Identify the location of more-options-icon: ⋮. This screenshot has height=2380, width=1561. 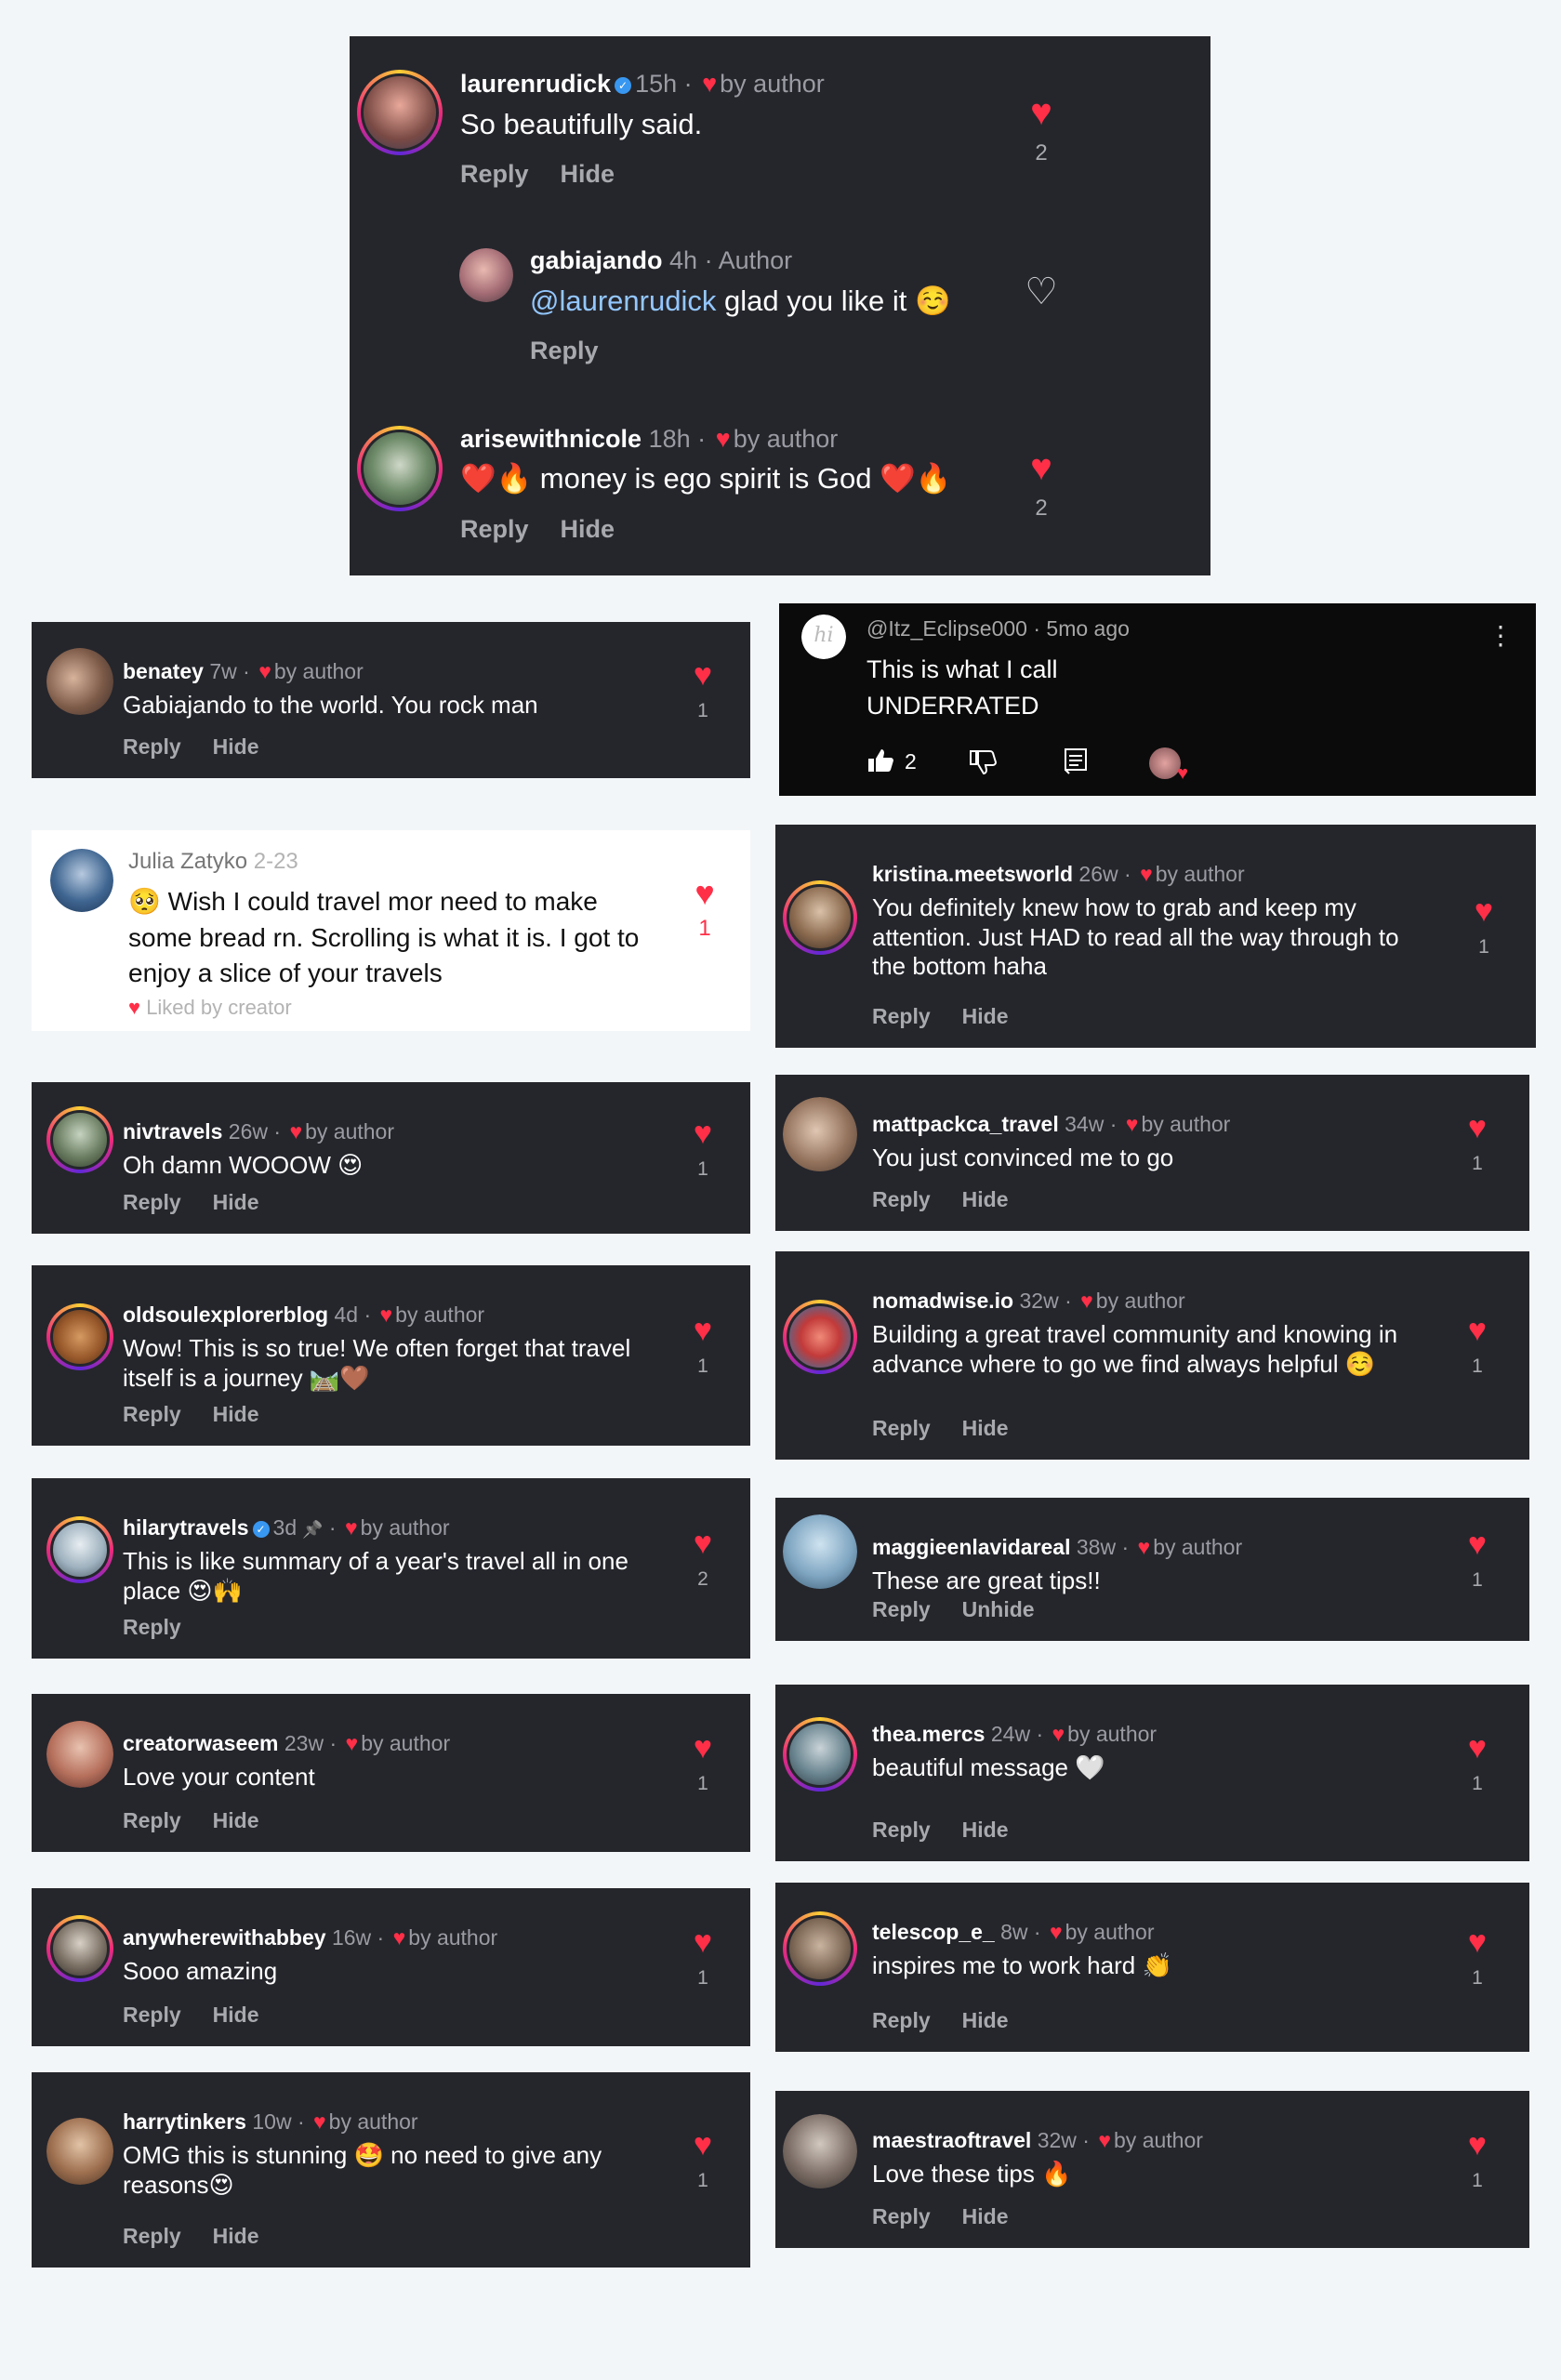
(1501, 635).